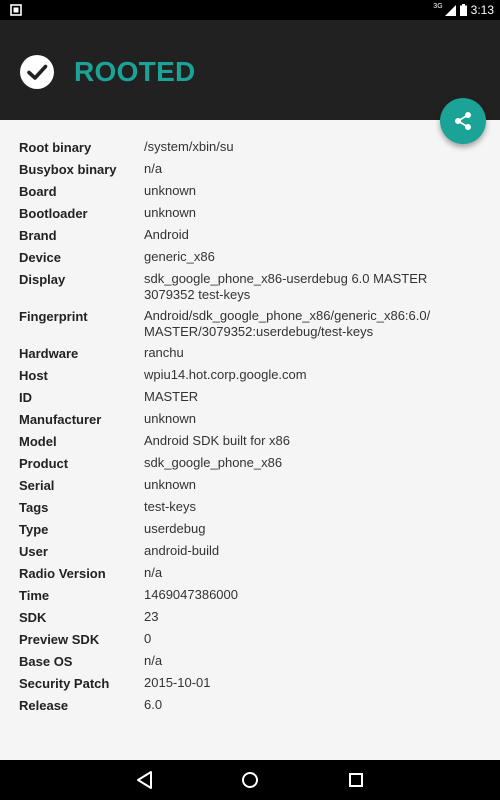 This screenshot has height=800, width=500. Describe the element at coordinates (250, 169) in the screenshot. I see `info-row: Busybox binary n/a` at that location.